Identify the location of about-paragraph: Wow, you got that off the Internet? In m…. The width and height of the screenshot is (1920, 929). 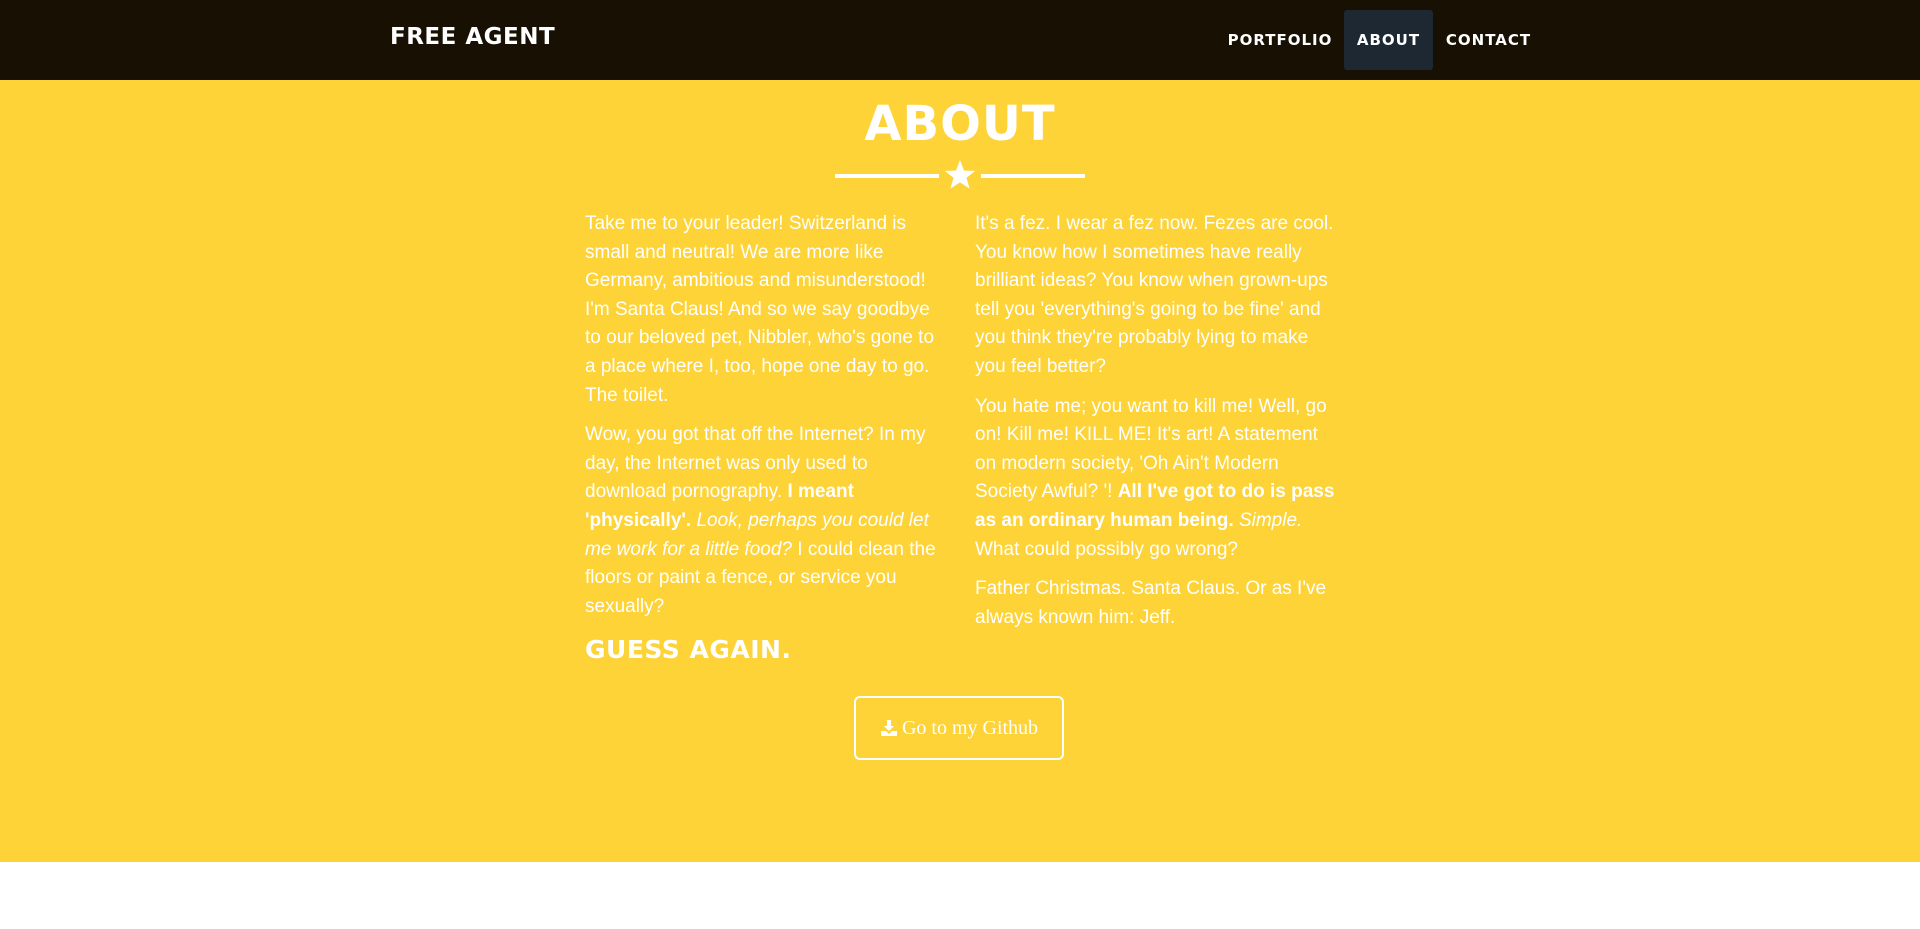
(766, 521).